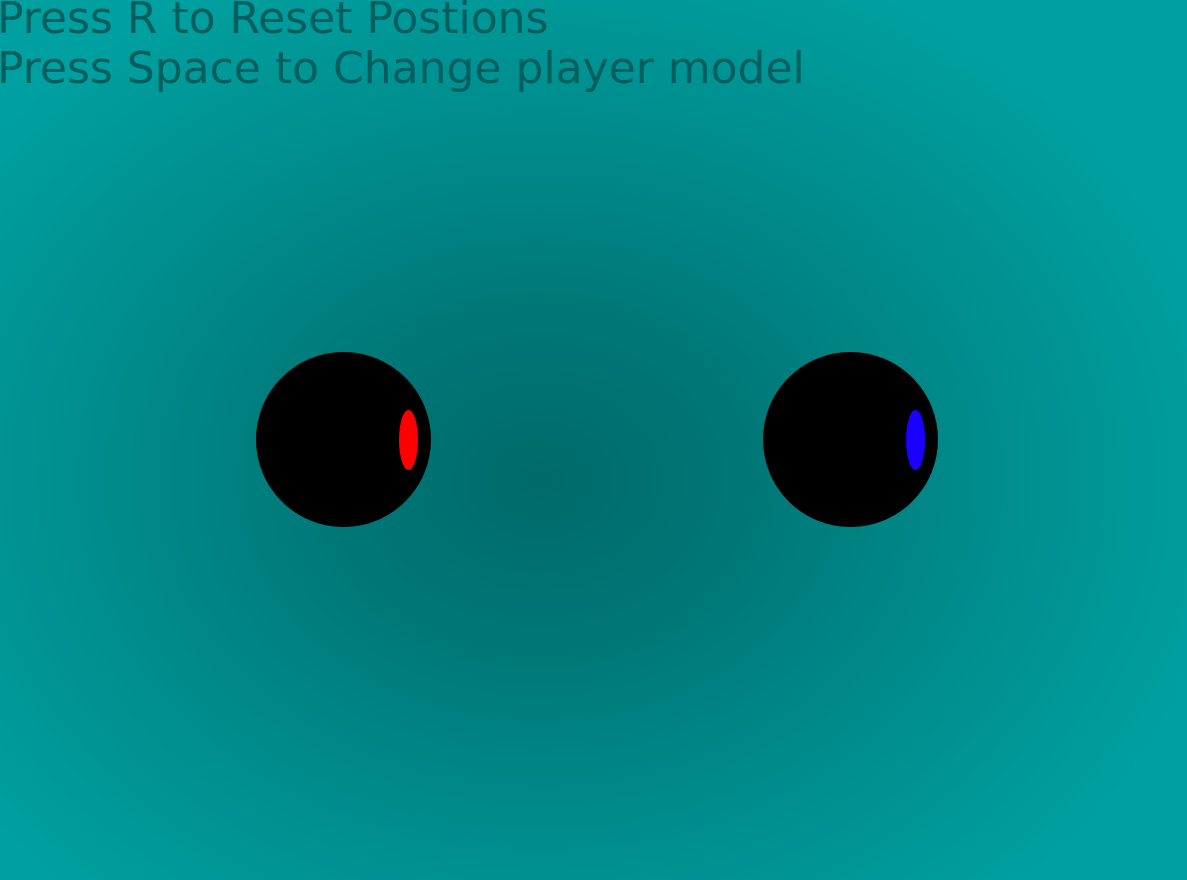 Image resolution: width=1187 pixels, height=880 pixels. Describe the element at coordinates (408, 440) in the screenshot. I see `player-one-eye` at that location.